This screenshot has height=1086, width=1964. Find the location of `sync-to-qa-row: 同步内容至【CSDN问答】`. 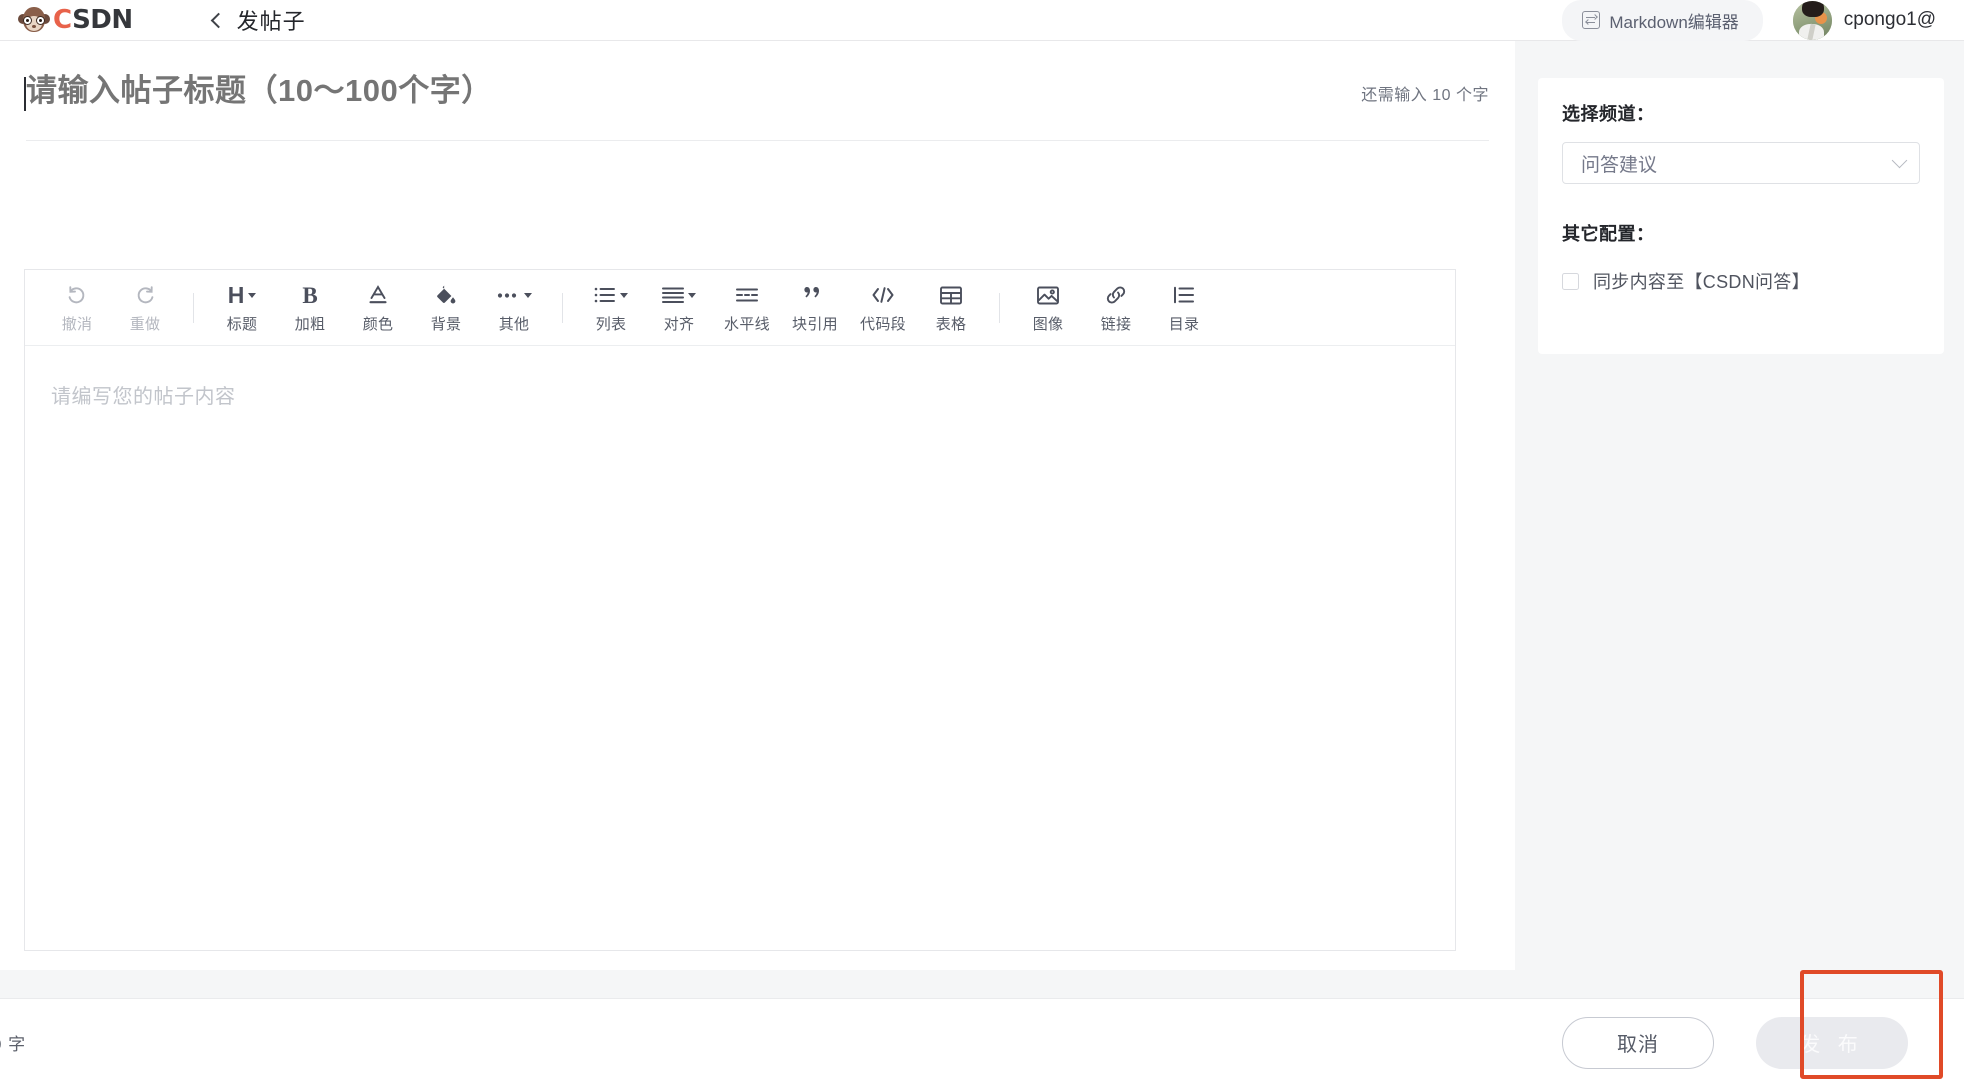

sync-to-qa-row: 同步内容至【CSDN问答】 is located at coordinates (1741, 281).